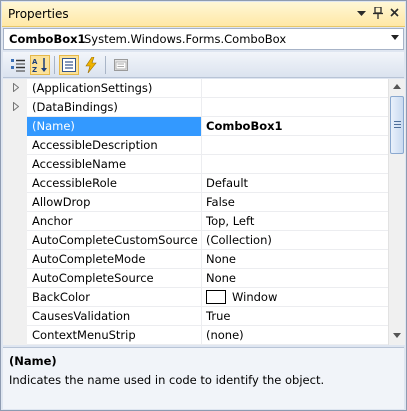 This screenshot has height=411, width=407. What do you see at coordinates (114, 240) in the screenshot?
I see `property-name: AutoCompleteCustomSource` at bounding box center [114, 240].